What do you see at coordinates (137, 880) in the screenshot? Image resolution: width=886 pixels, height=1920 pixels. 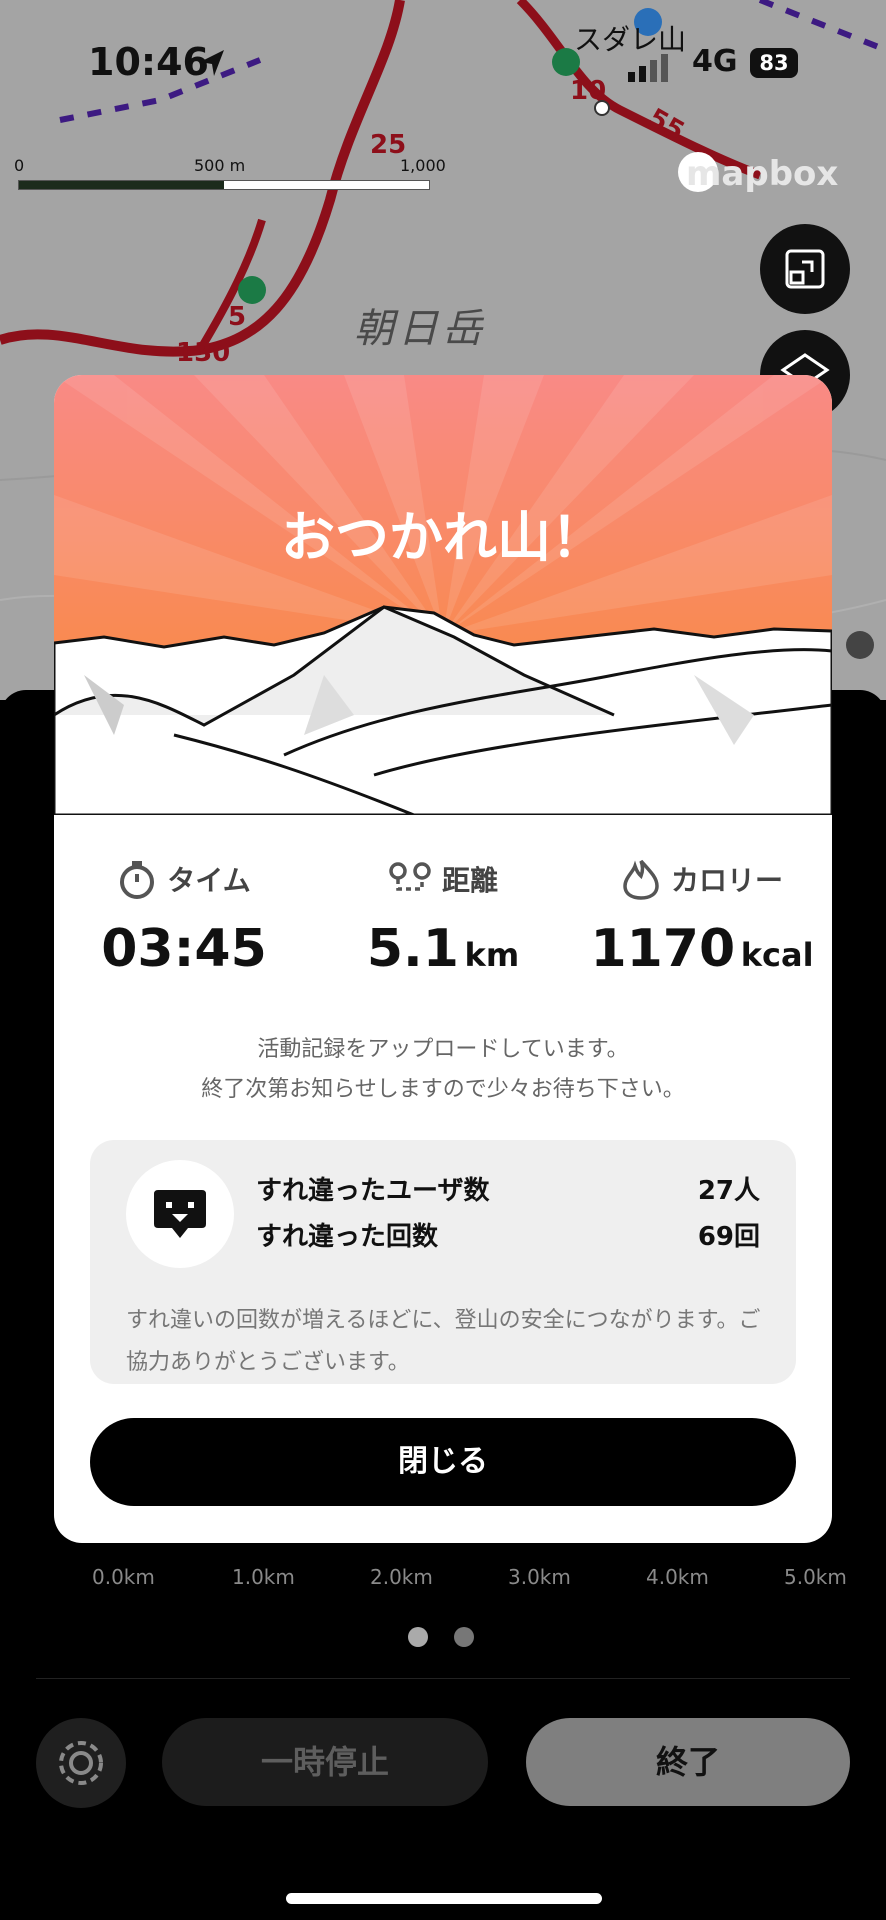 I see `stopwatch-icon` at bounding box center [137, 880].